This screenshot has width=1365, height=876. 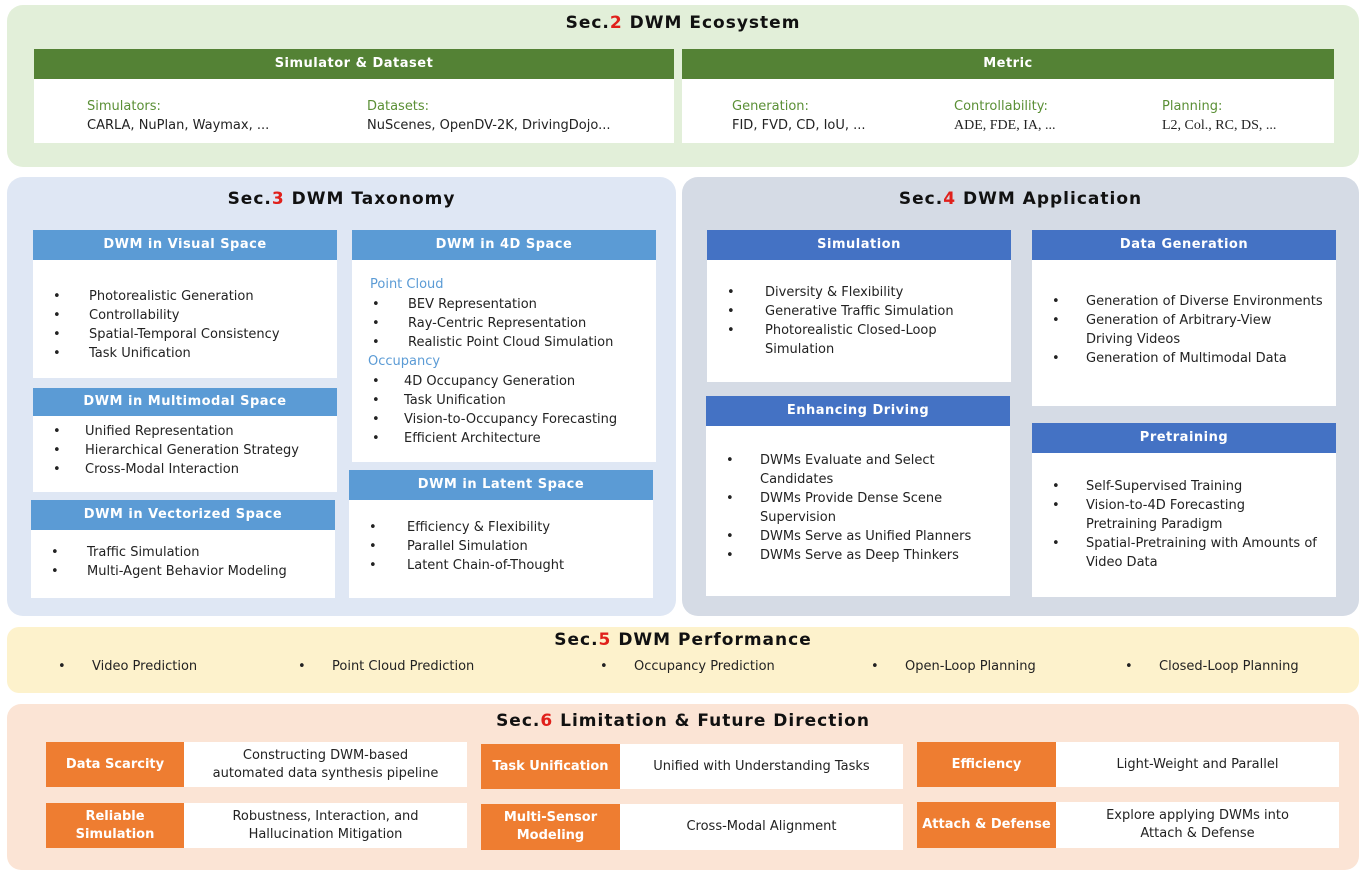 What do you see at coordinates (859, 245) in the screenshot?
I see `simulation-header: Simulation` at bounding box center [859, 245].